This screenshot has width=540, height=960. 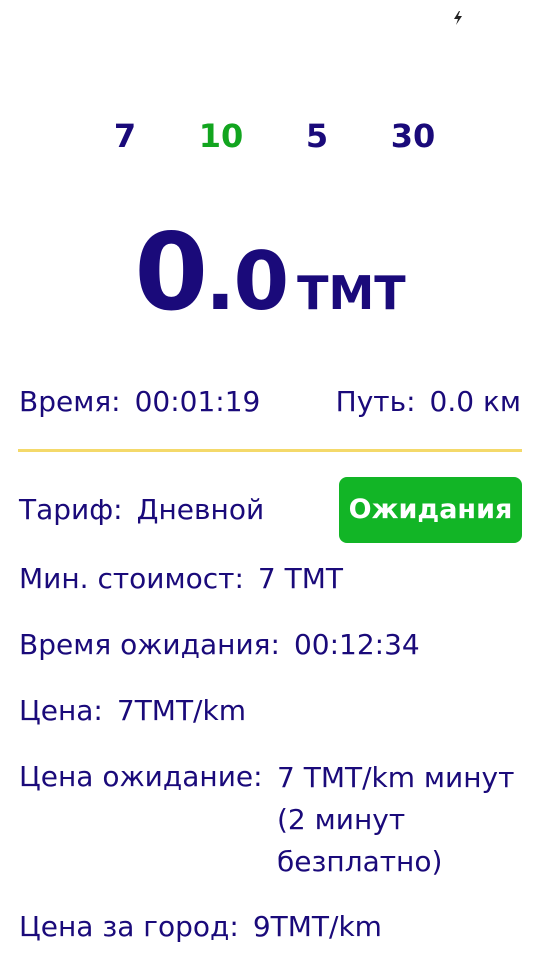 I want to click on fare-display: 0.0 ТМТ, so click(x=270, y=273).